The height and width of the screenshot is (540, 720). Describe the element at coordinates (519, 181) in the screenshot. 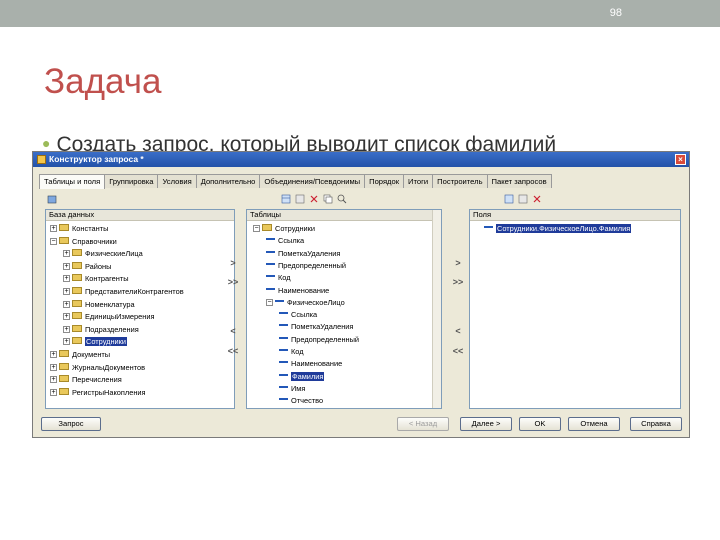

I see `tab-8: Пакет запросов` at that location.